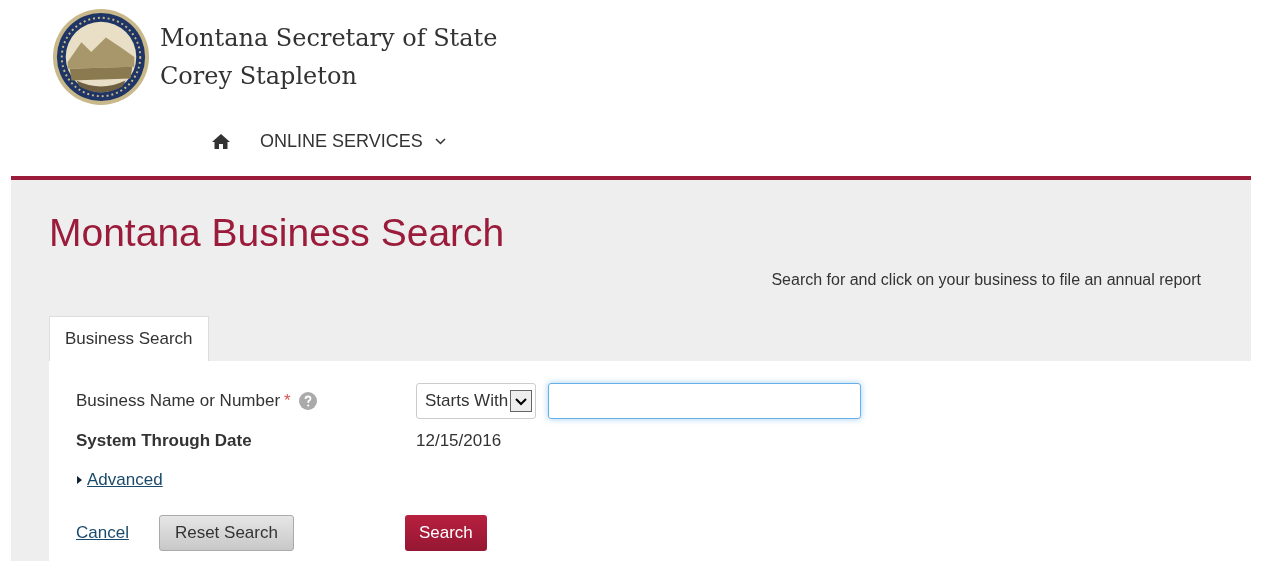 The width and height of the screenshot is (1262, 561). What do you see at coordinates (178, 401) in the screenshot?
I see `field-label: Business Name or Number` at bounding box center [178, 401].